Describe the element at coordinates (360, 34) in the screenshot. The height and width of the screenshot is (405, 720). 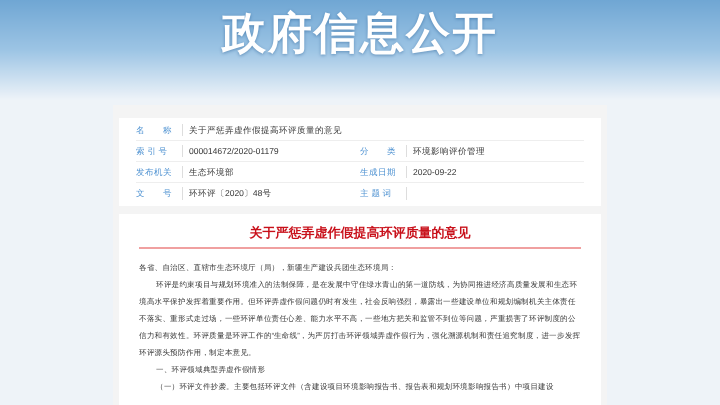
I see `banner-title: 政府信息公开` at that location.